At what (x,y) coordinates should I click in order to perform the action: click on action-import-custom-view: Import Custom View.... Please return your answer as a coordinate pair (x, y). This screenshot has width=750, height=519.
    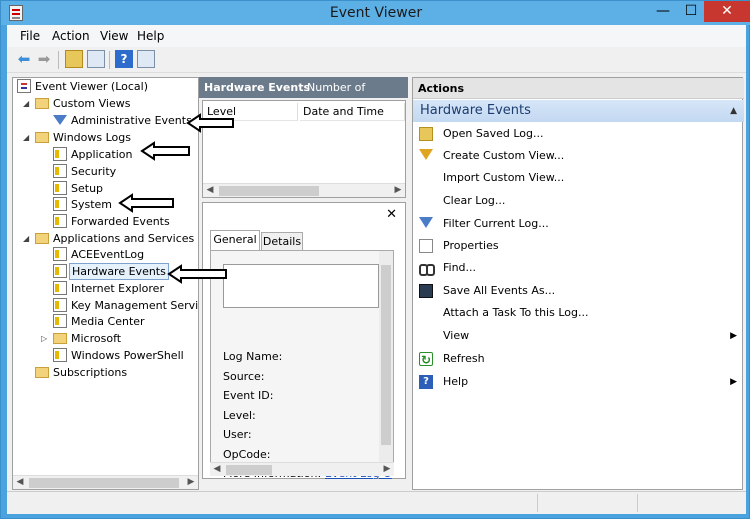
    Looking at the image, I should click on (578, 178).